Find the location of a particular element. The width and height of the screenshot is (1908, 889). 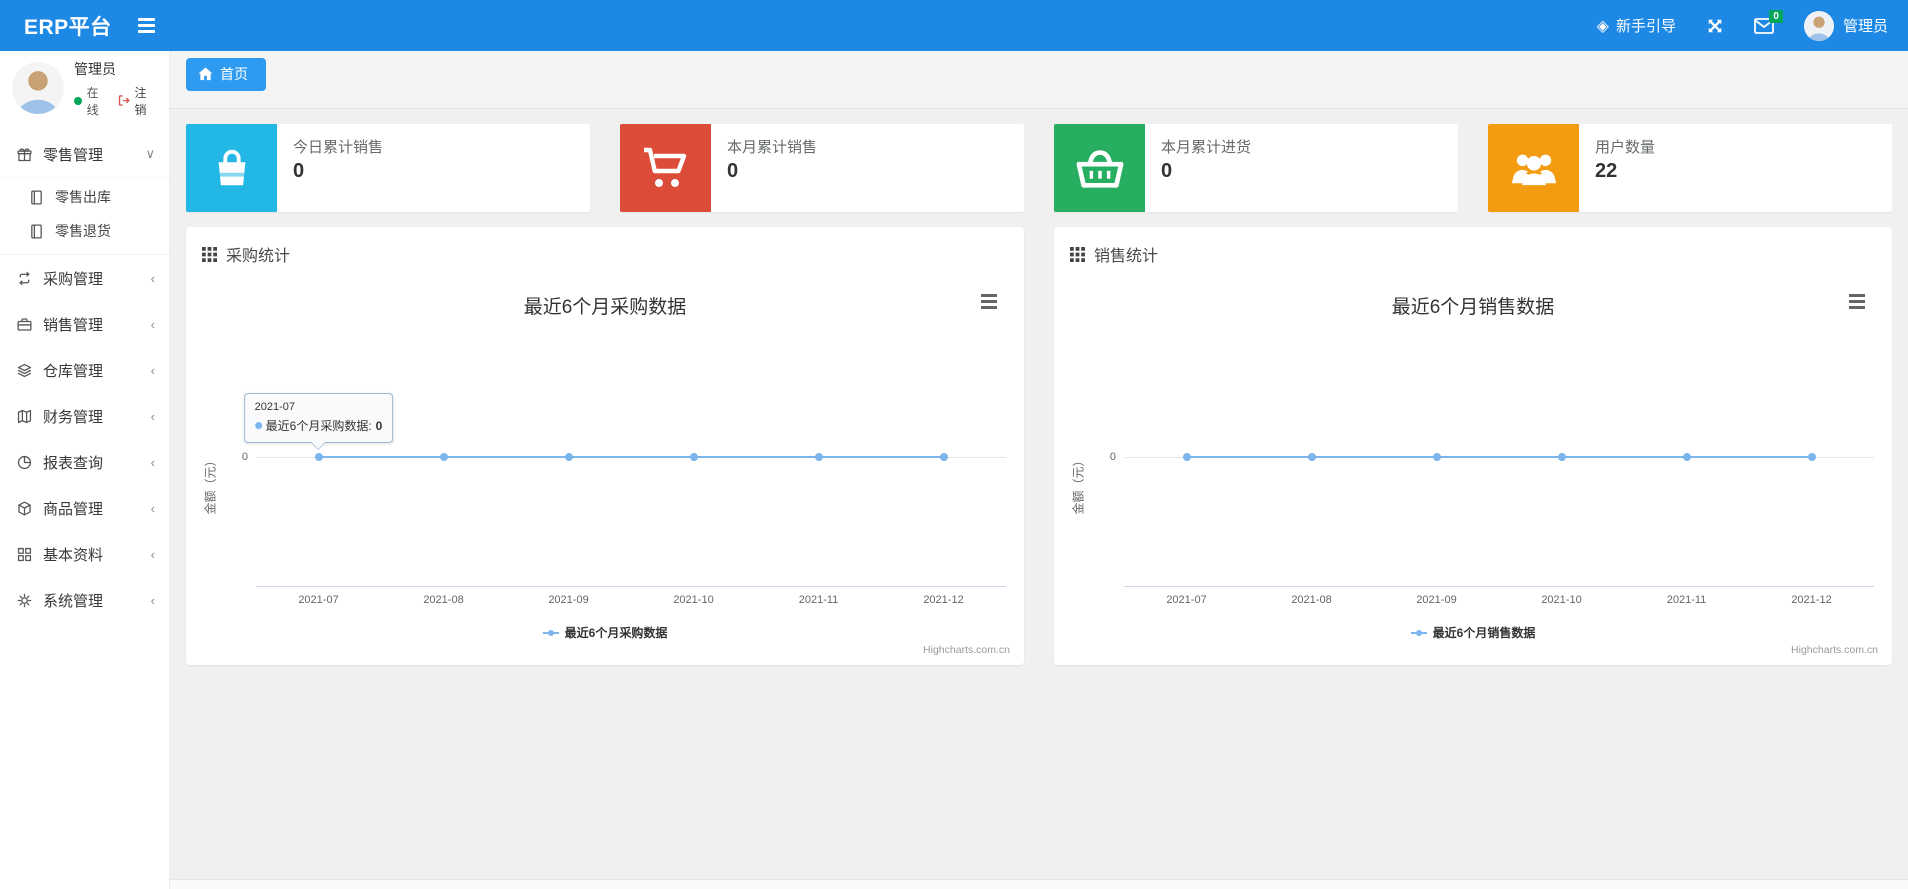

chart-title: 最近6个月销售数据 is located at coordinates (1473, 307).